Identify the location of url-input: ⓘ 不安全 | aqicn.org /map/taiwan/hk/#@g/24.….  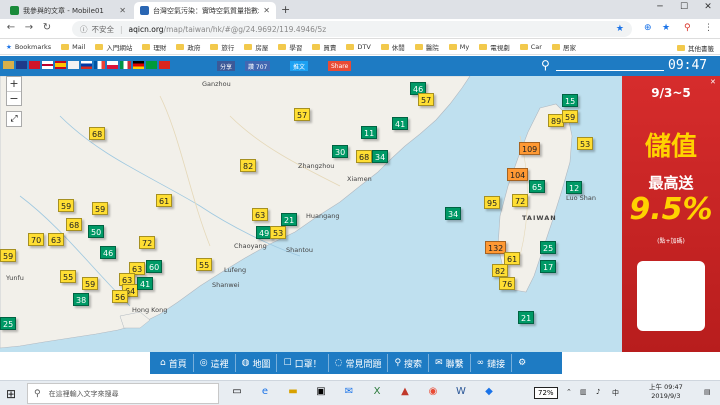
(352, 29).